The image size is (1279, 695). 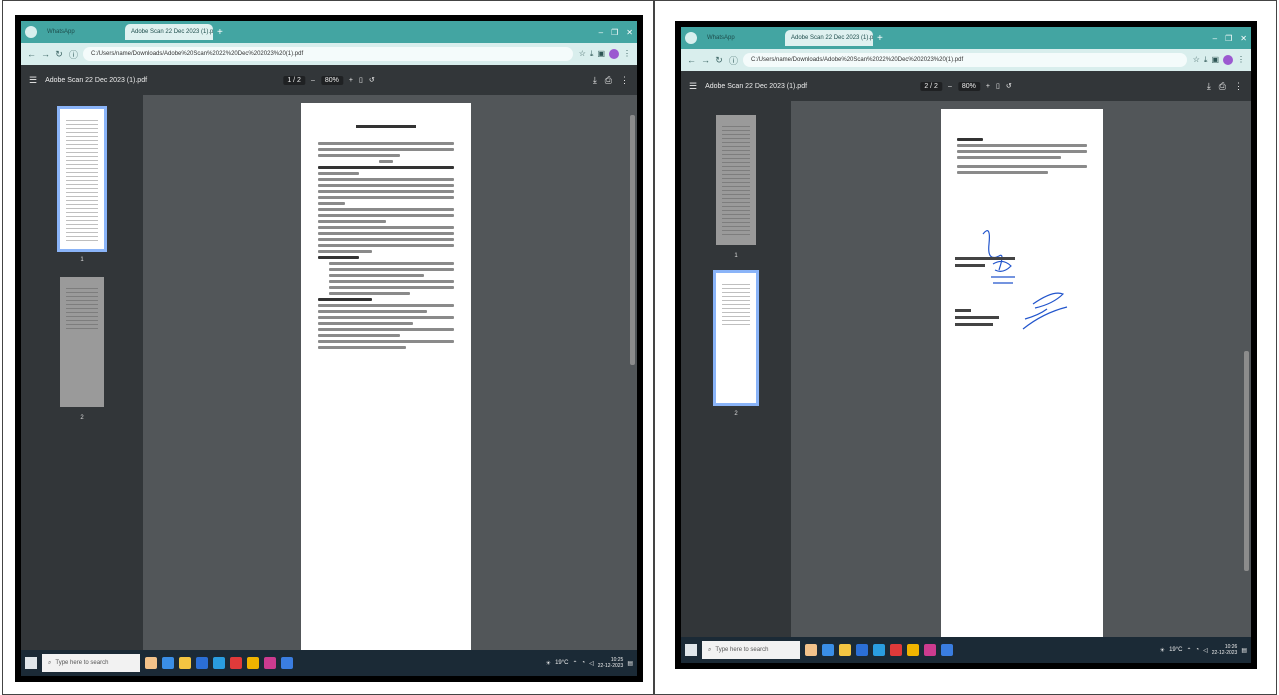 I want to click on thumbnail-sidebar: 1 2, so click(x=82, y=372).